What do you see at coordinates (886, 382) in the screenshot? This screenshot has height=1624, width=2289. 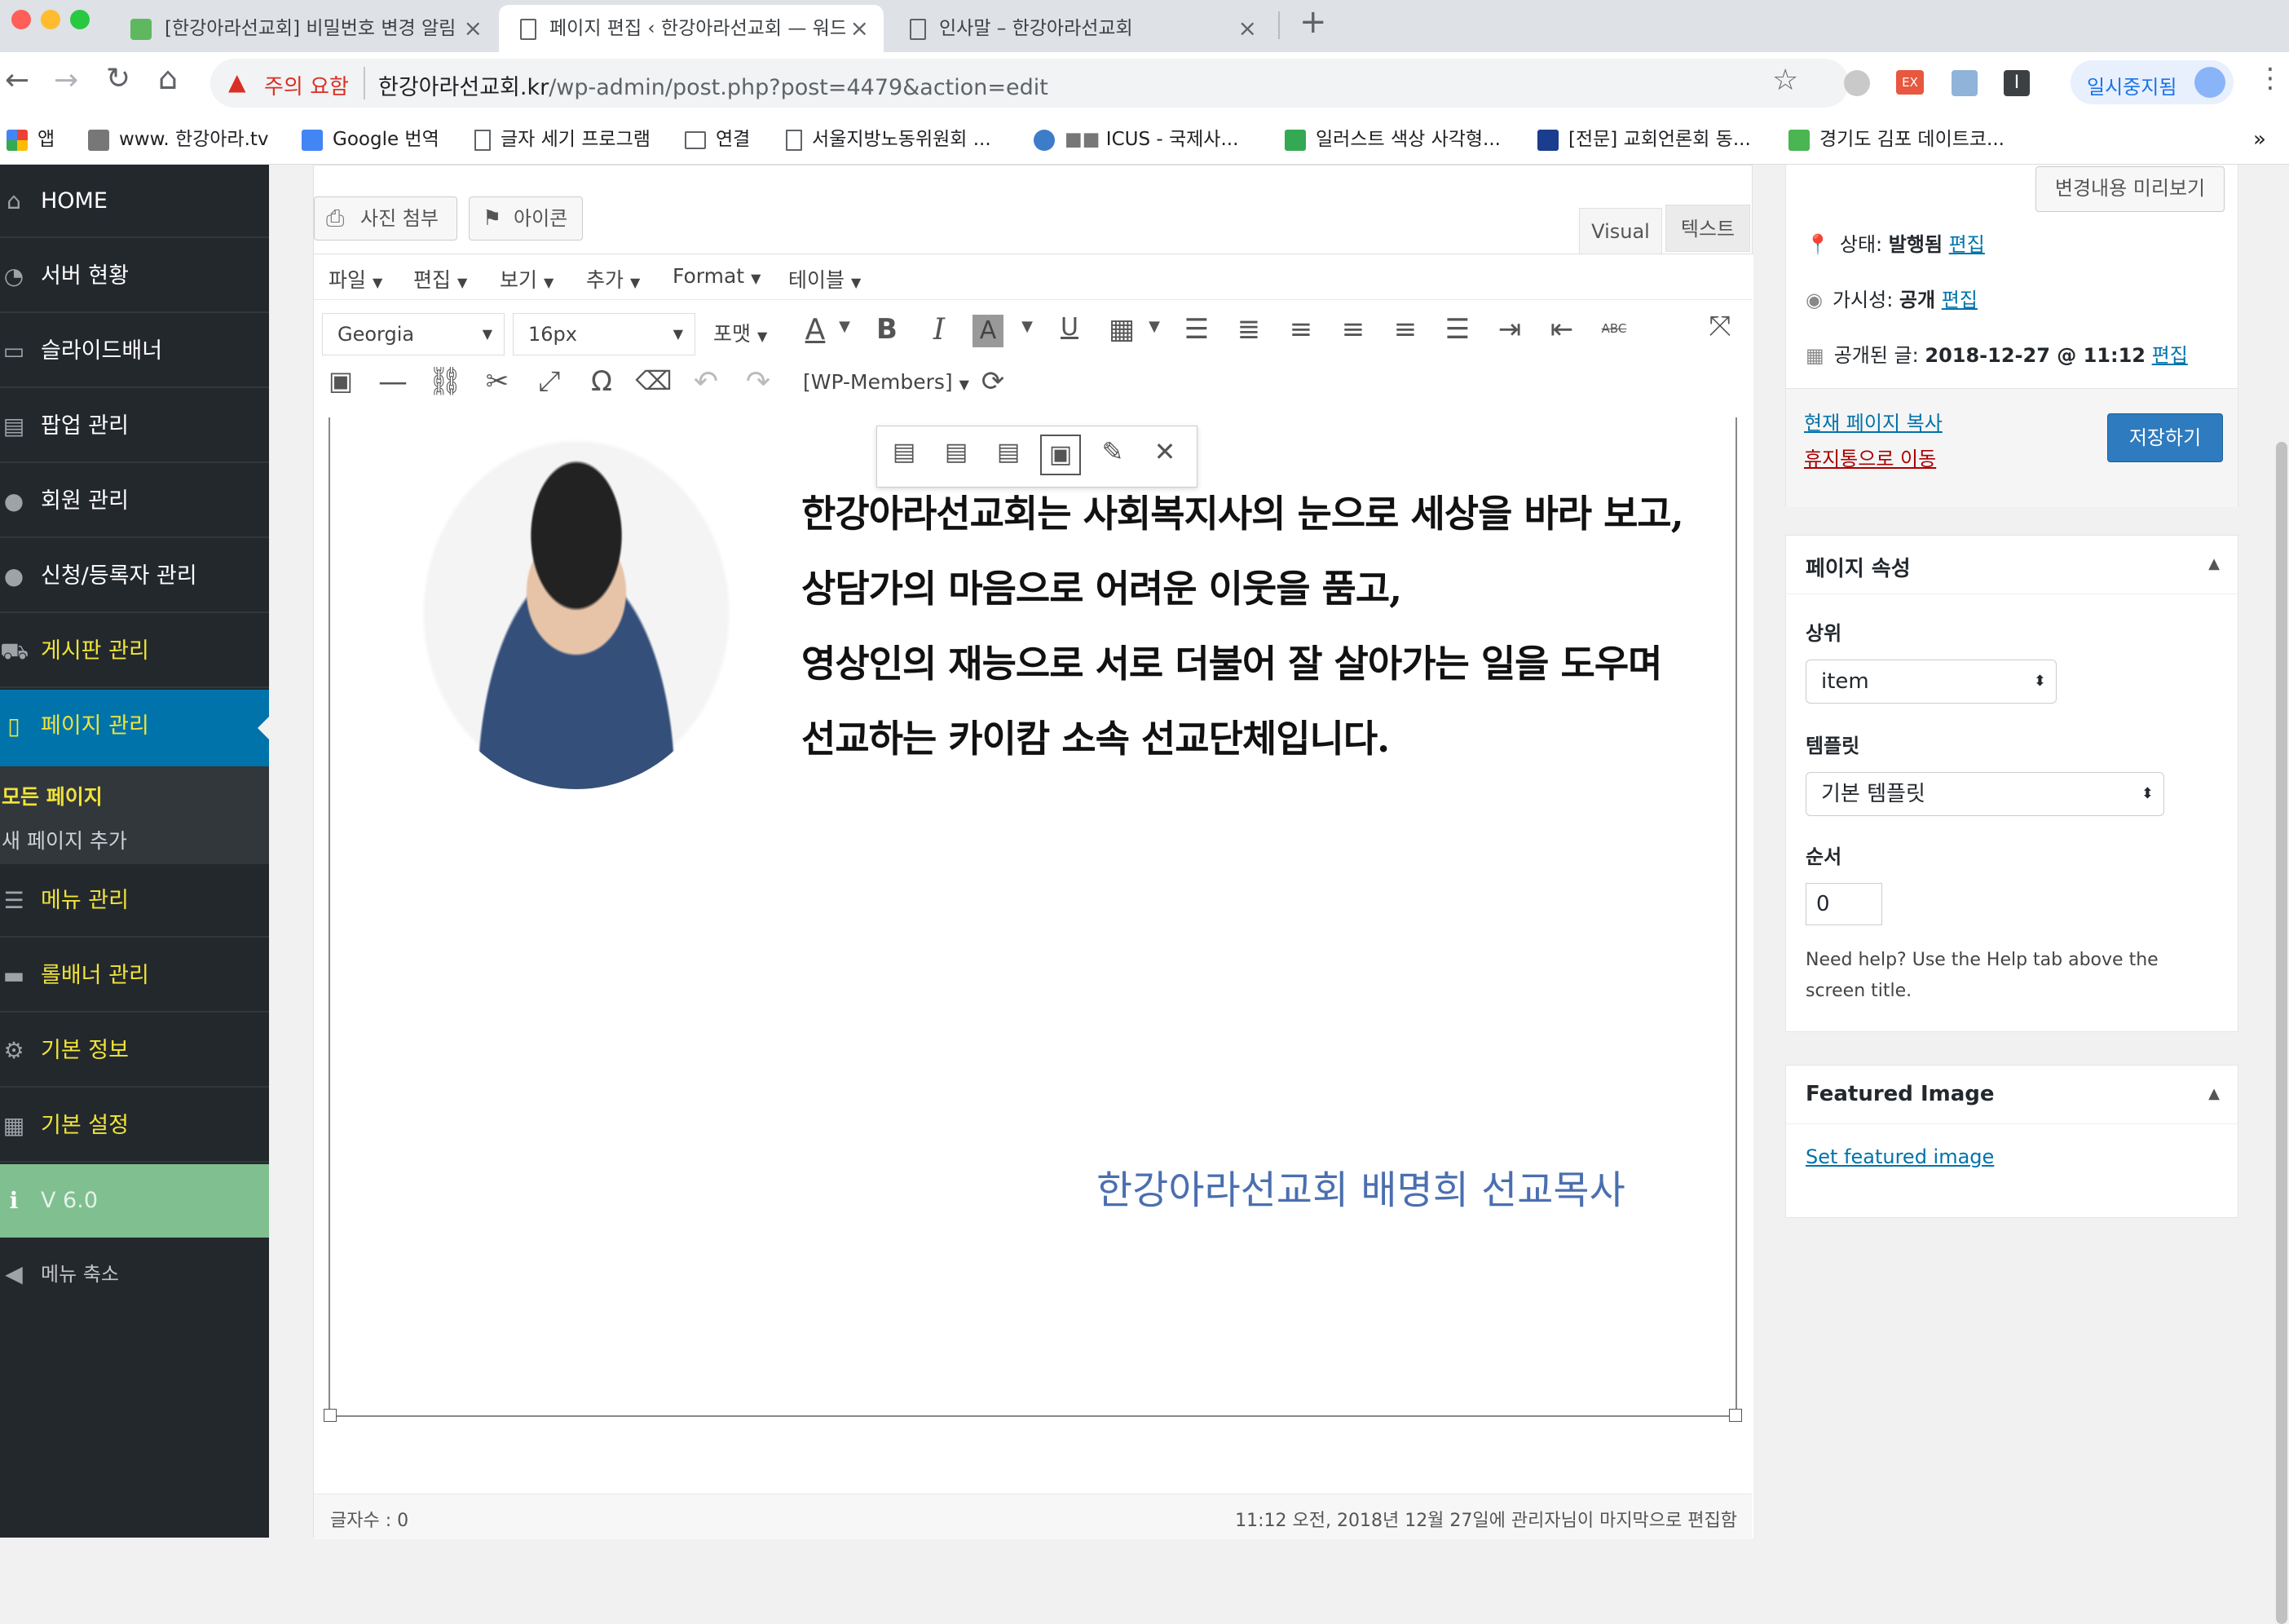 I see `wp-members-dropdown: [WP-Members] ▼` at bounding box center [886, 382].